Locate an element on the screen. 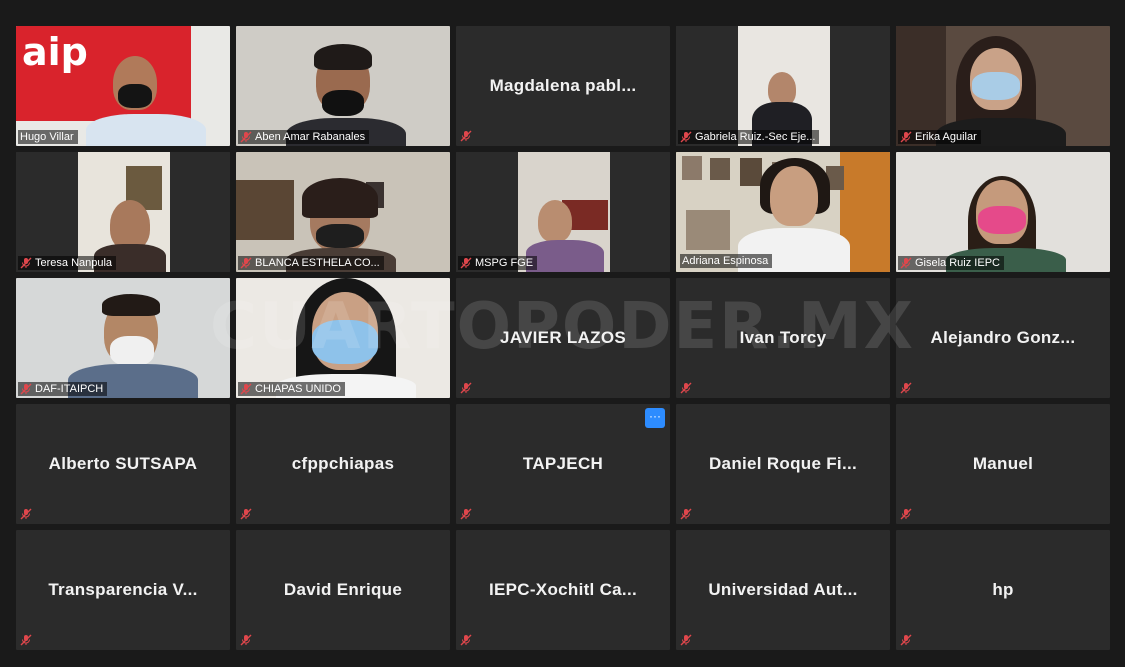 The width and height of the screenshot is (1125, 667). name-tag: DAF-ITAIPCH is located at coordinates (63, 389).